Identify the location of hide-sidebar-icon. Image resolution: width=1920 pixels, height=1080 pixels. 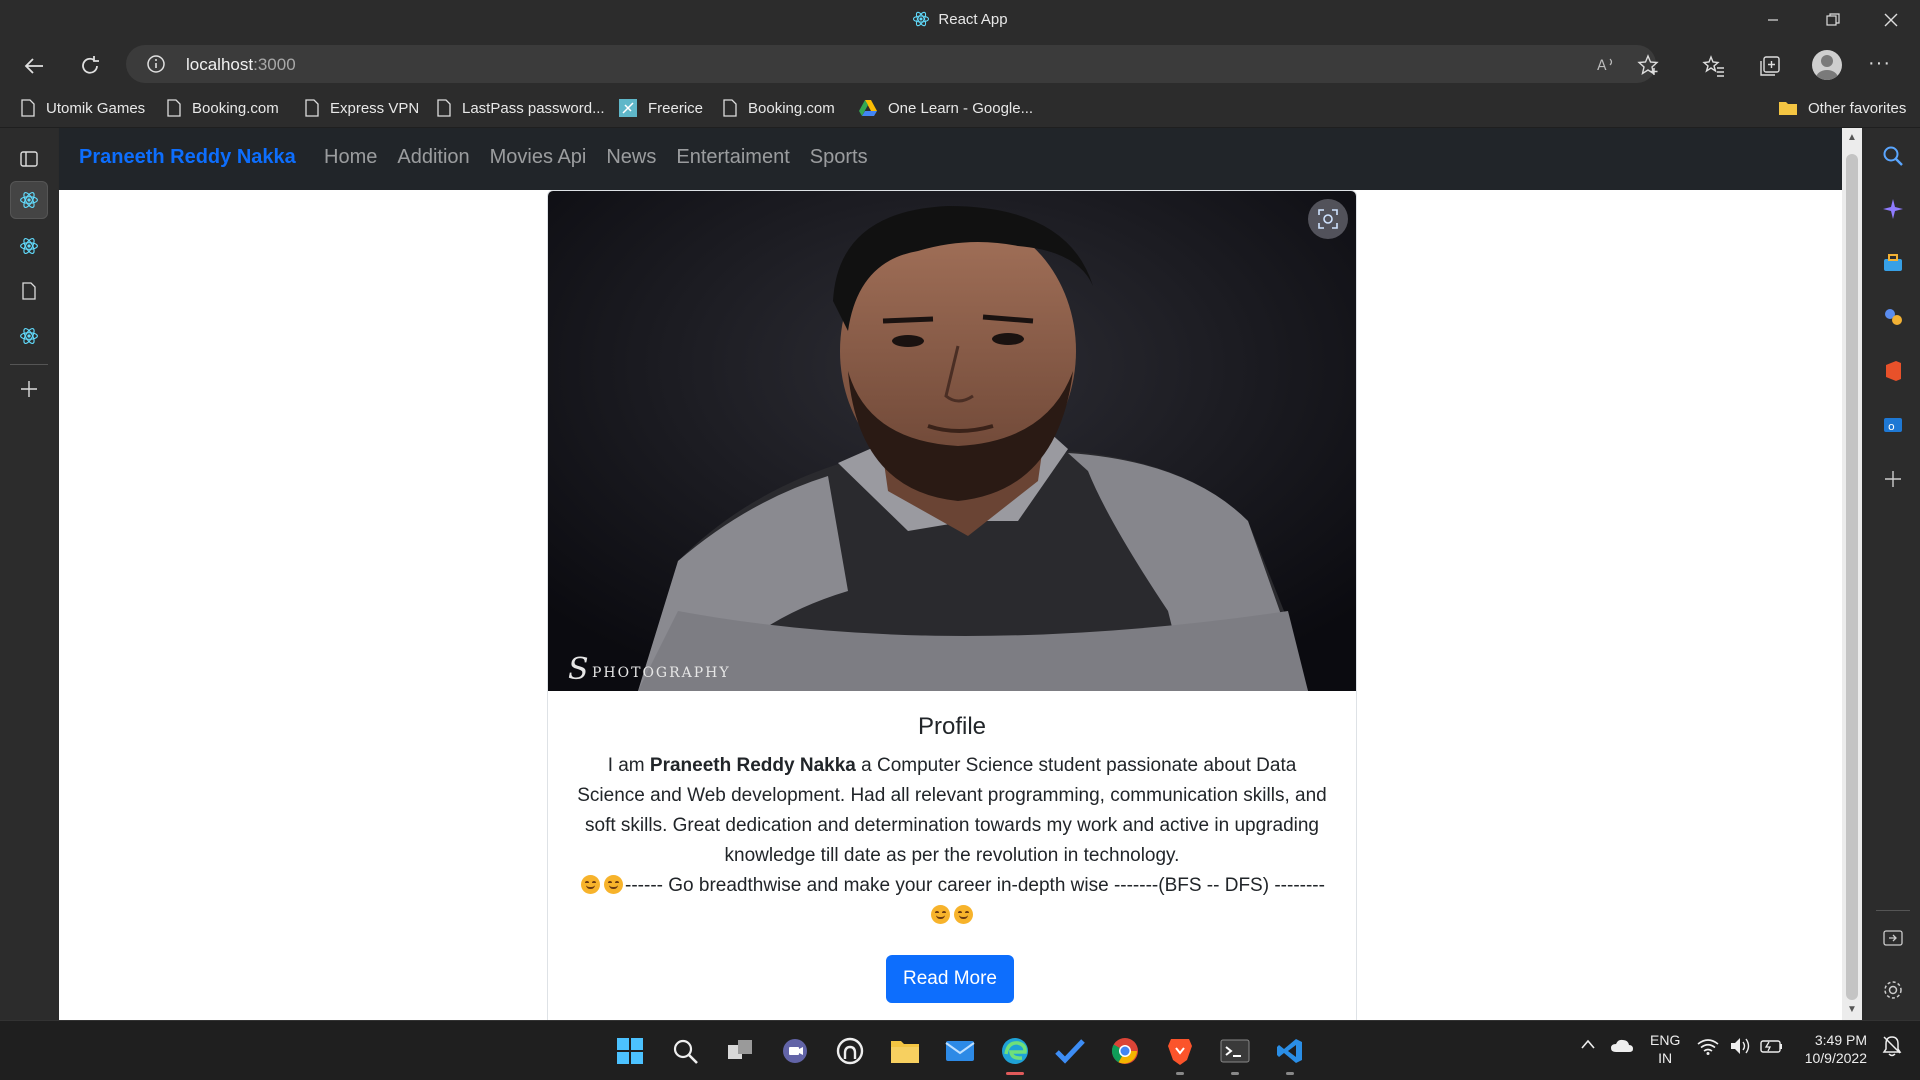
(1893, 938).